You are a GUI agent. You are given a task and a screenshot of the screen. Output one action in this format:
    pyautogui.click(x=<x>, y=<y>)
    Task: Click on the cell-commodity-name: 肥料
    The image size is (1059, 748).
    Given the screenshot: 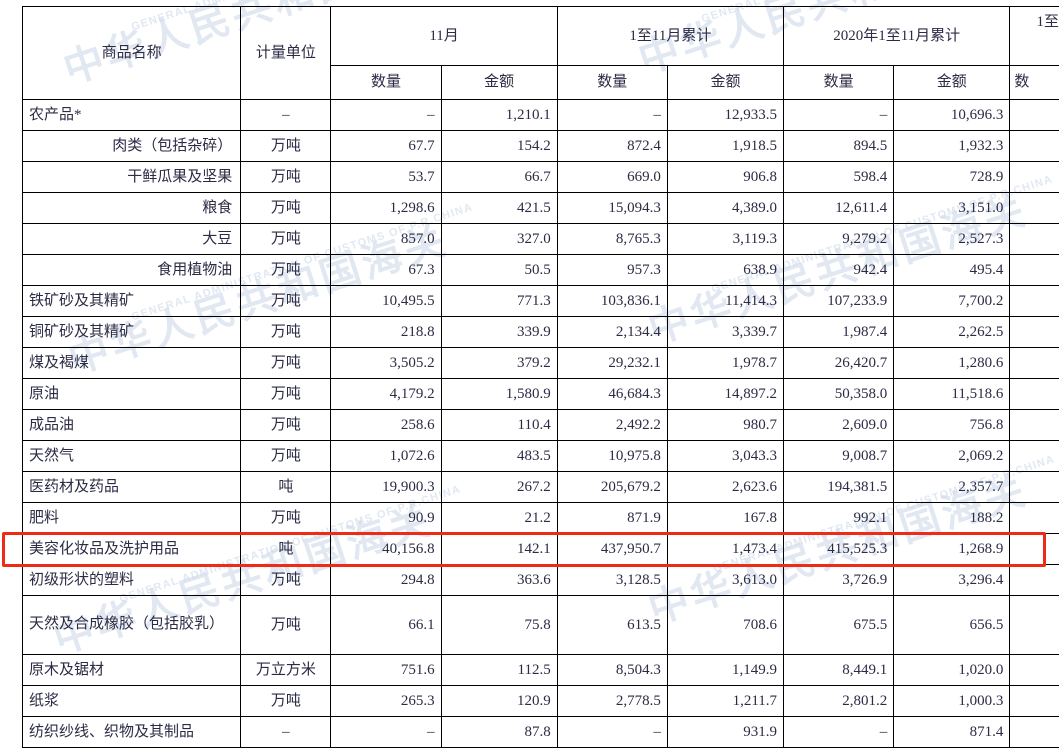 What is the action you would take?
    pyautogui.click(x=132, y=518)
    